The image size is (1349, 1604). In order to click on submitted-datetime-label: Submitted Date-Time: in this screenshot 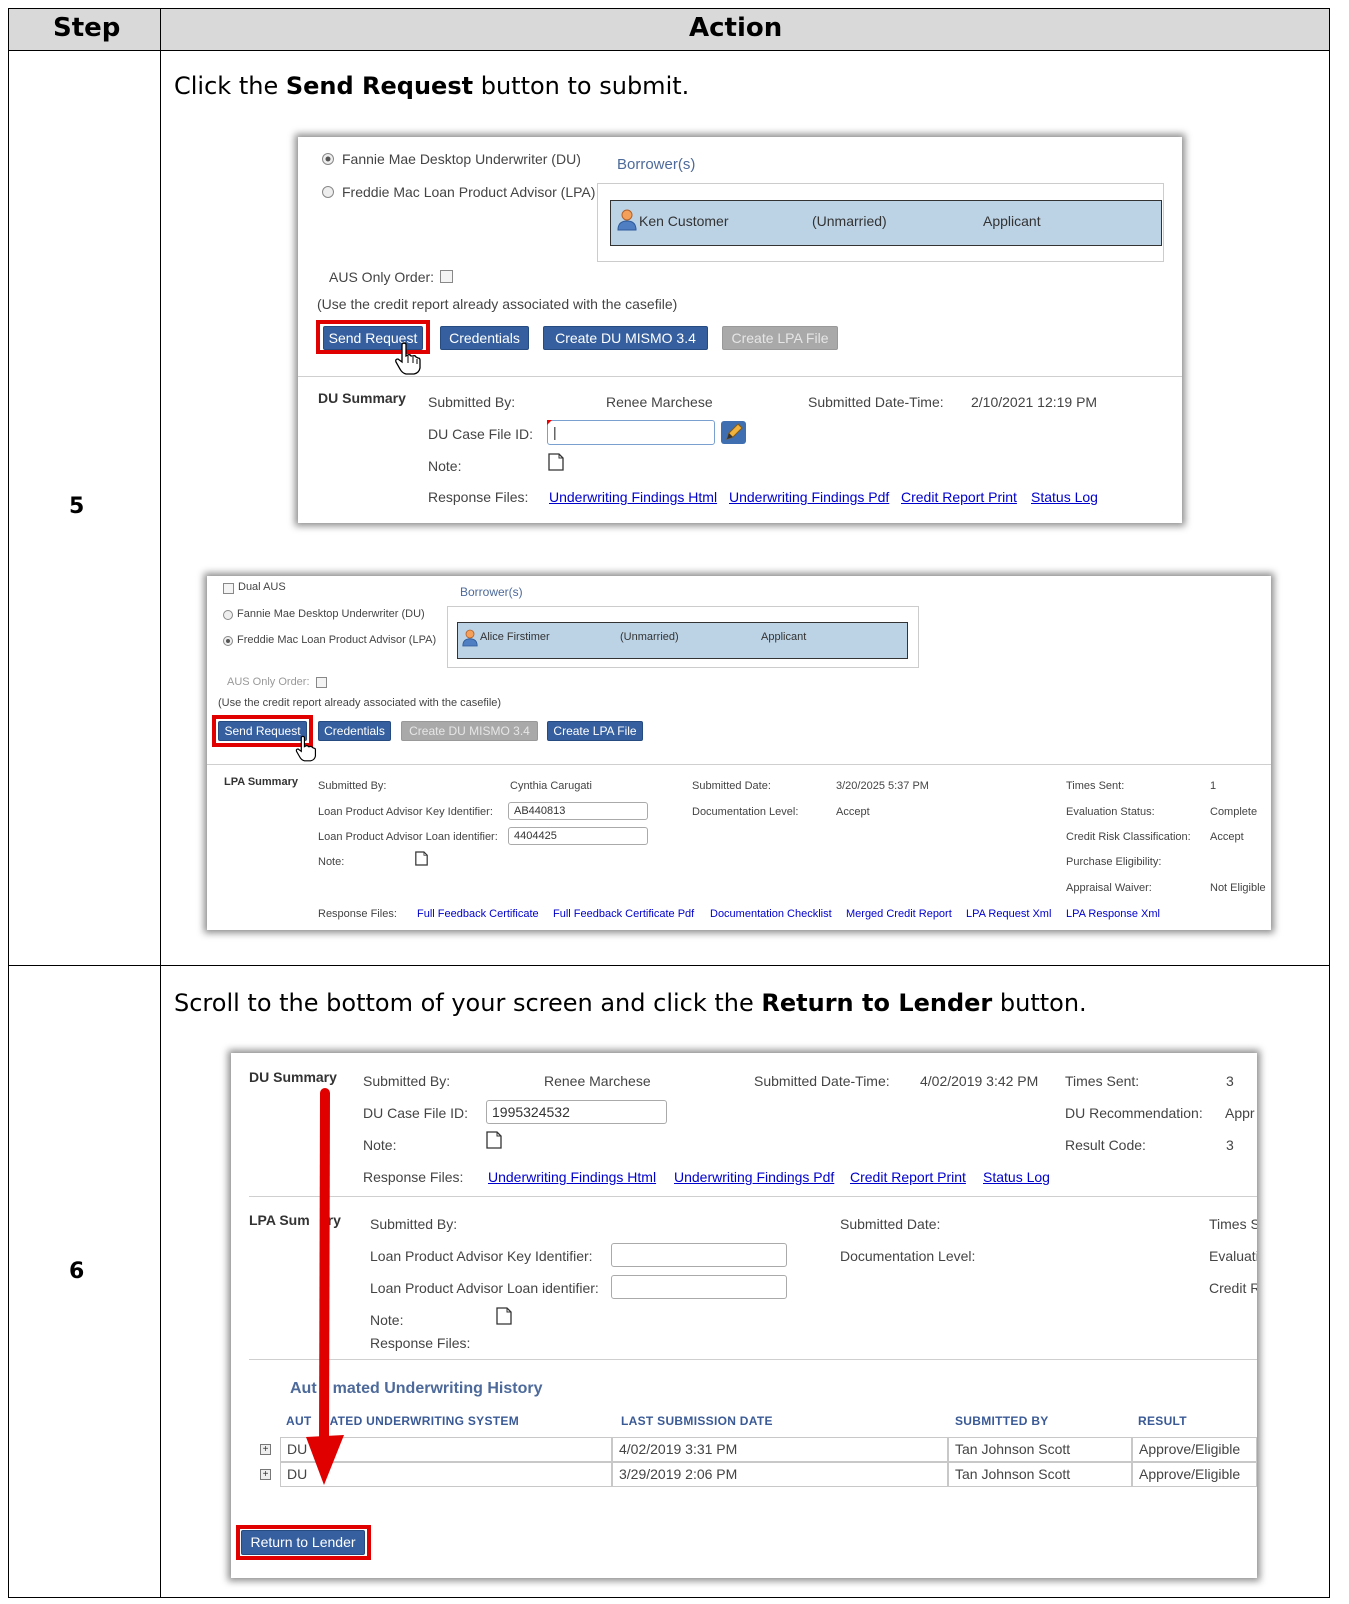, I will do `click(876, 402)`.